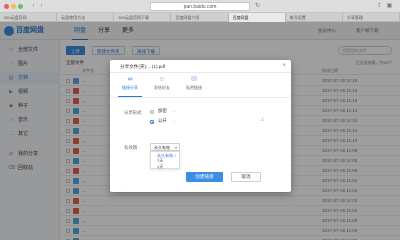 The width and height of the screenshot is (400, 240). What do you see at coordinates (20, 6) in the screenshot?
I see `zoom-window-button` at bounding box center [20, 6].